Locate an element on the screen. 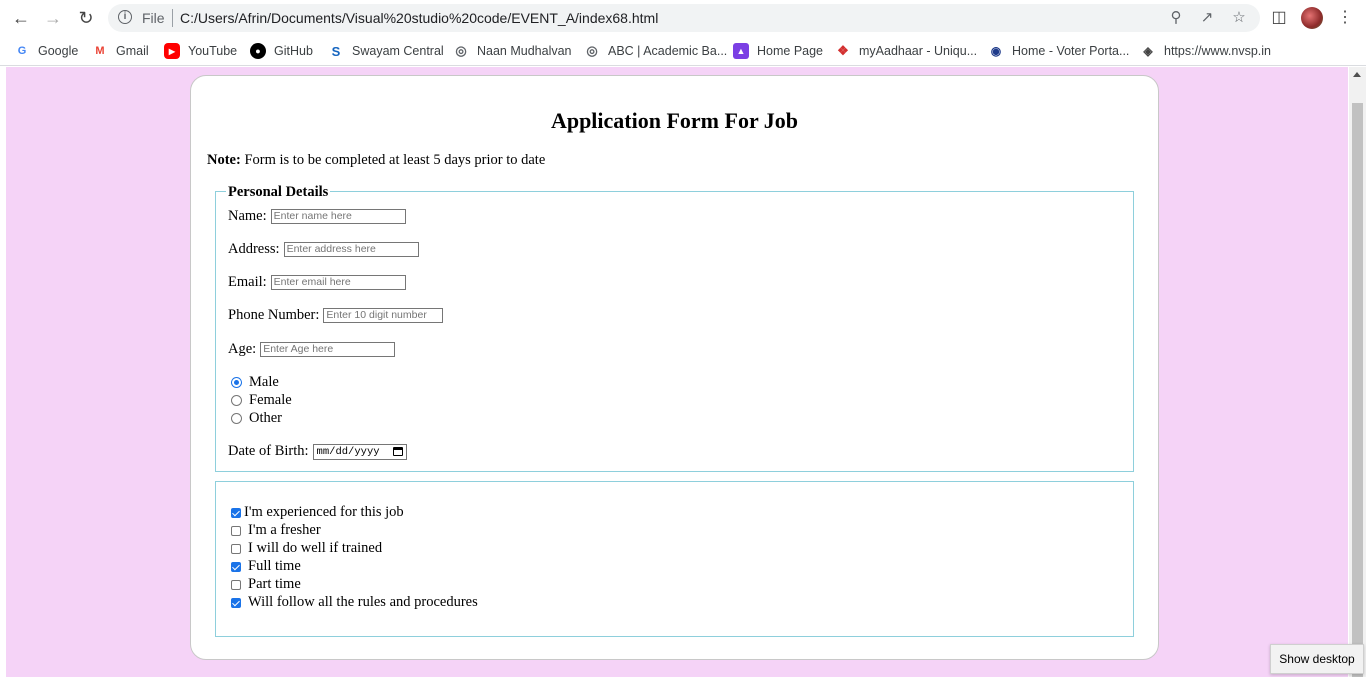  checkbox-item: Will follow all the rules and procedures is located at coordinates (354, 602).